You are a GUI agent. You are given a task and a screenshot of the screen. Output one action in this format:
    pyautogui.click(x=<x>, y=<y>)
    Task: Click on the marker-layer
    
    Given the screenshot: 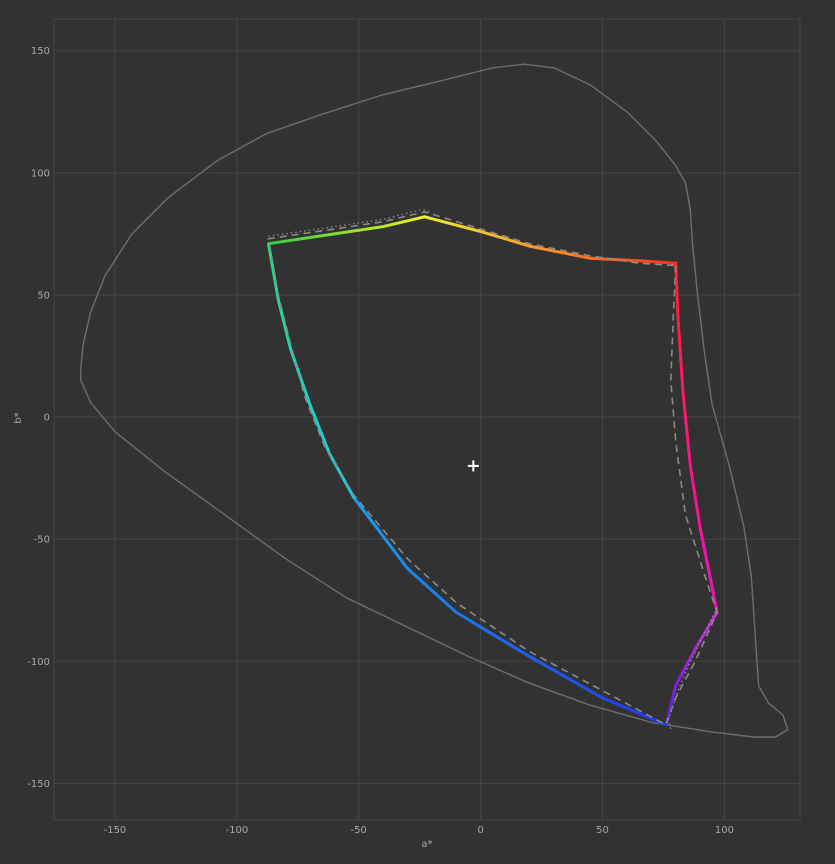 What is the action you would take?
    pyautogui.click(x=473, y=466)
    